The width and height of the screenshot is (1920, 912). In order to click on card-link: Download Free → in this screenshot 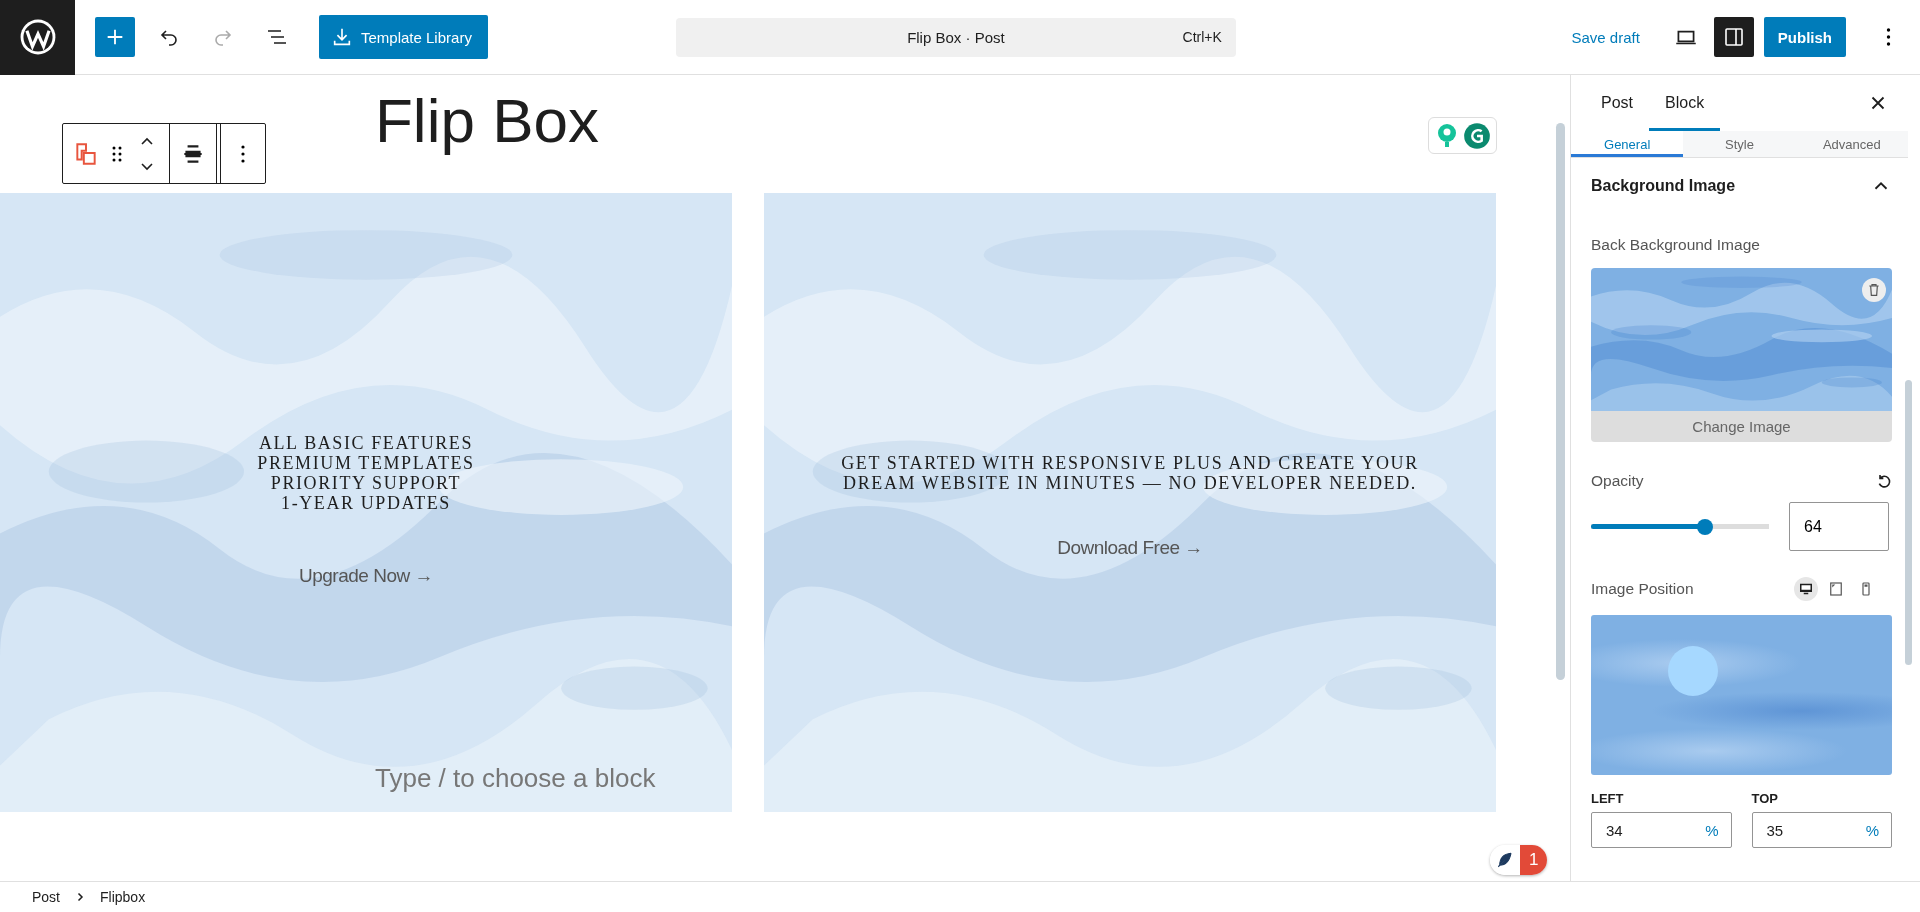, I will do `click(1130, 548)`.